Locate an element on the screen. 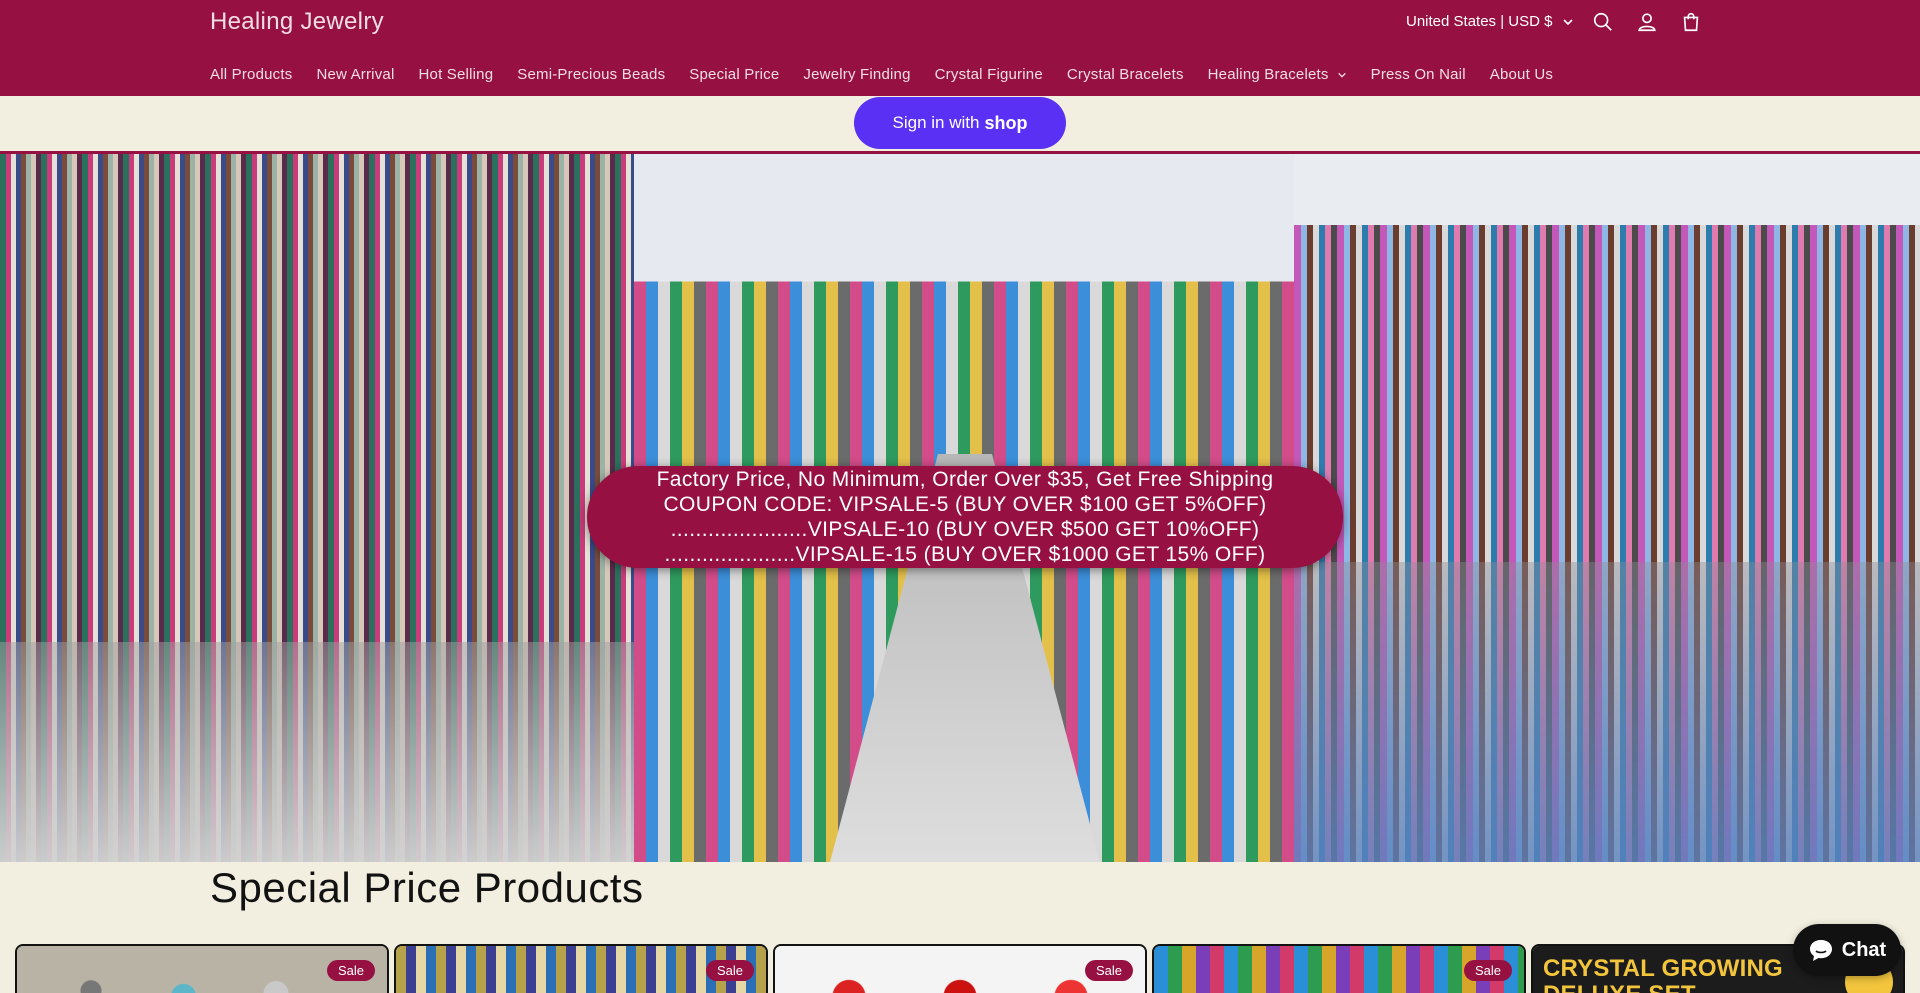 The height and width of the screenshot is (993, 1920). nav-item-label: New Arrival is located at coordinates (355, 74).